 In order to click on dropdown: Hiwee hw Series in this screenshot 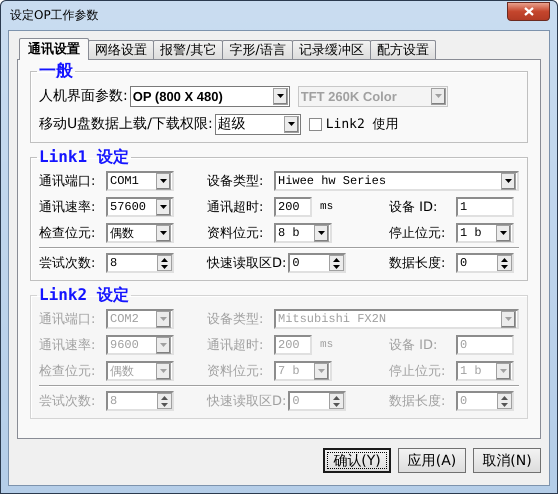, I will do `click(396, 181)`.